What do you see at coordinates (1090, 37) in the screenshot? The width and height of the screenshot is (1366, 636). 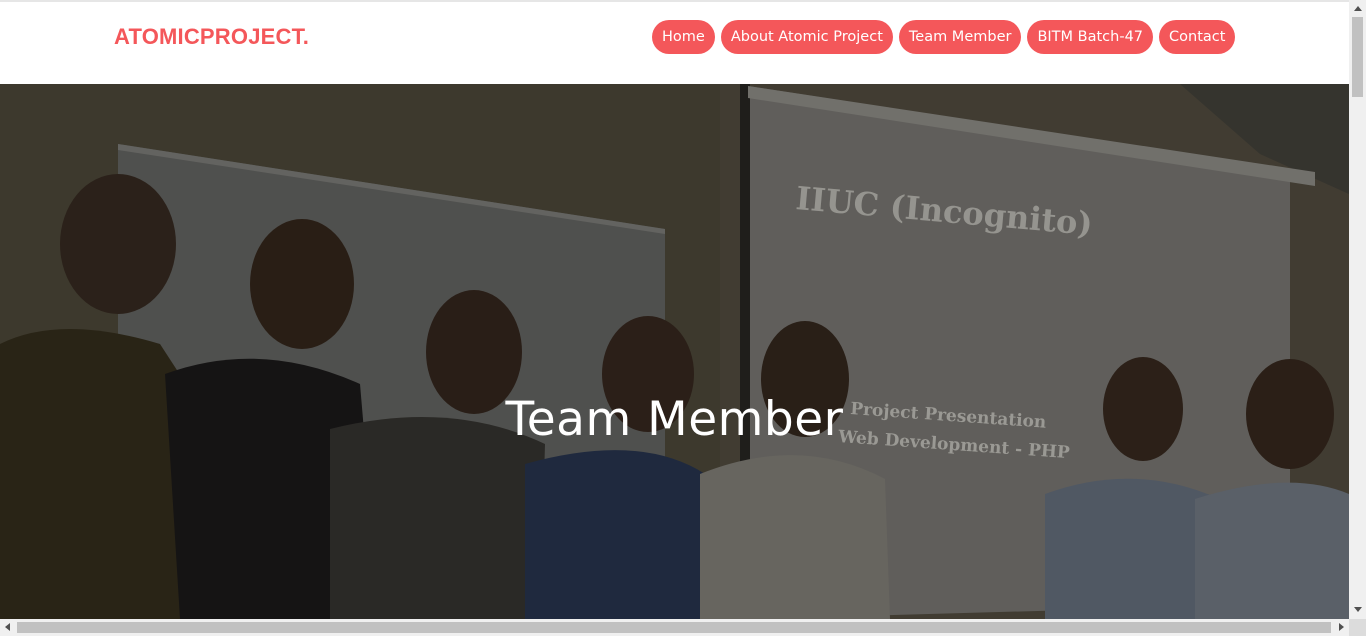 I see `nav-bitm-batch: BITM Batch-47` at bounding box center [1090, 37].